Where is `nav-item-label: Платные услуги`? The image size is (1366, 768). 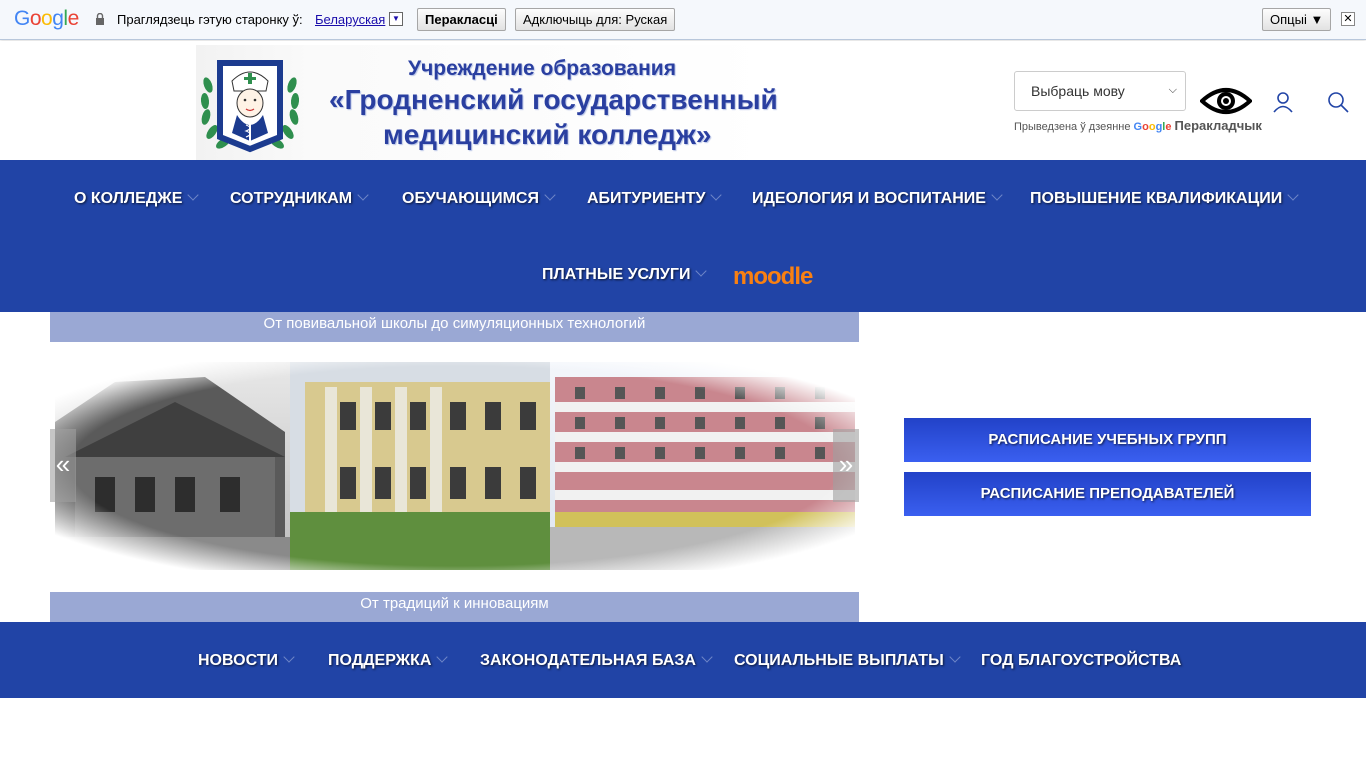 nav-item-label: Платные услуги is located at coordinates (616, 274).